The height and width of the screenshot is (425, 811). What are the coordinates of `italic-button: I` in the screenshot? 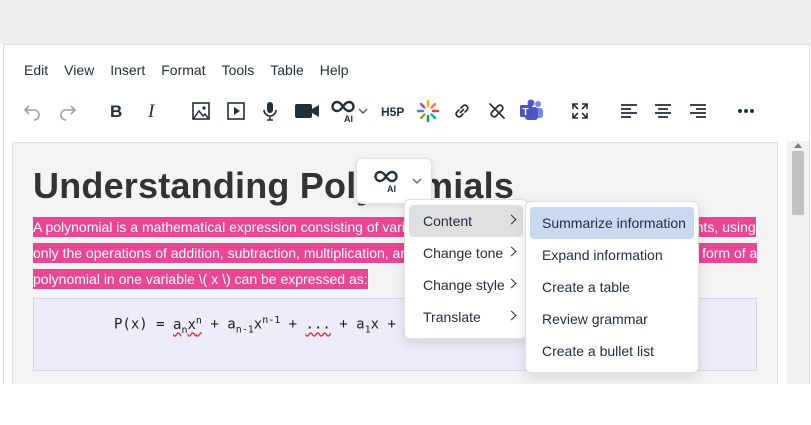 It's located at (152, 111).